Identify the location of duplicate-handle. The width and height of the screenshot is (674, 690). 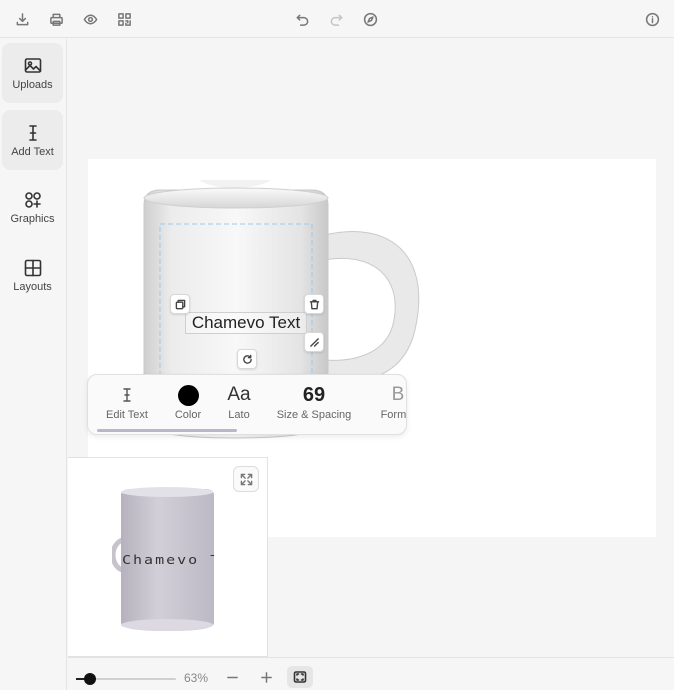
(180, 304).